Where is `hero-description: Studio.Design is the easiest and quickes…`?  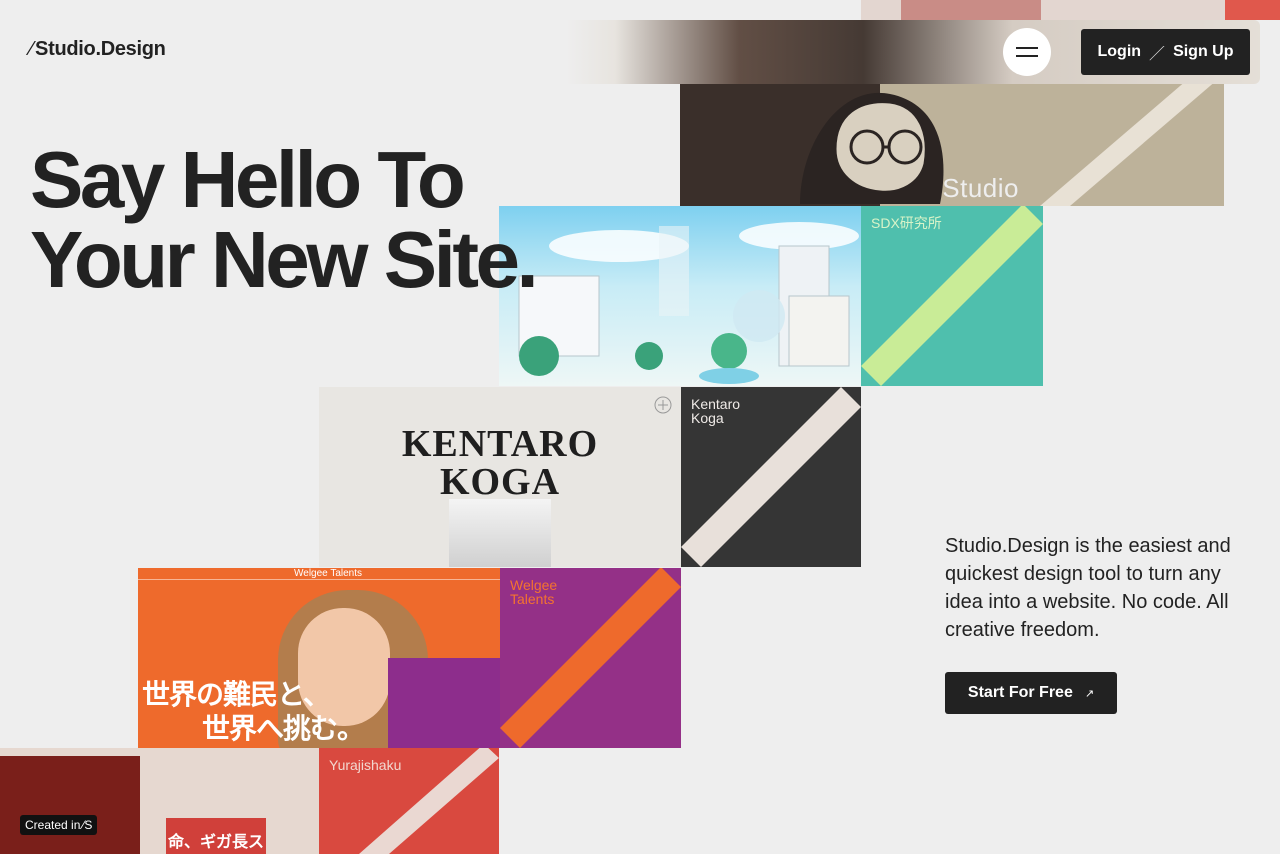 hero-description: Studio.Design is the easiest and quickes… is located at coordinates (1088, 588).